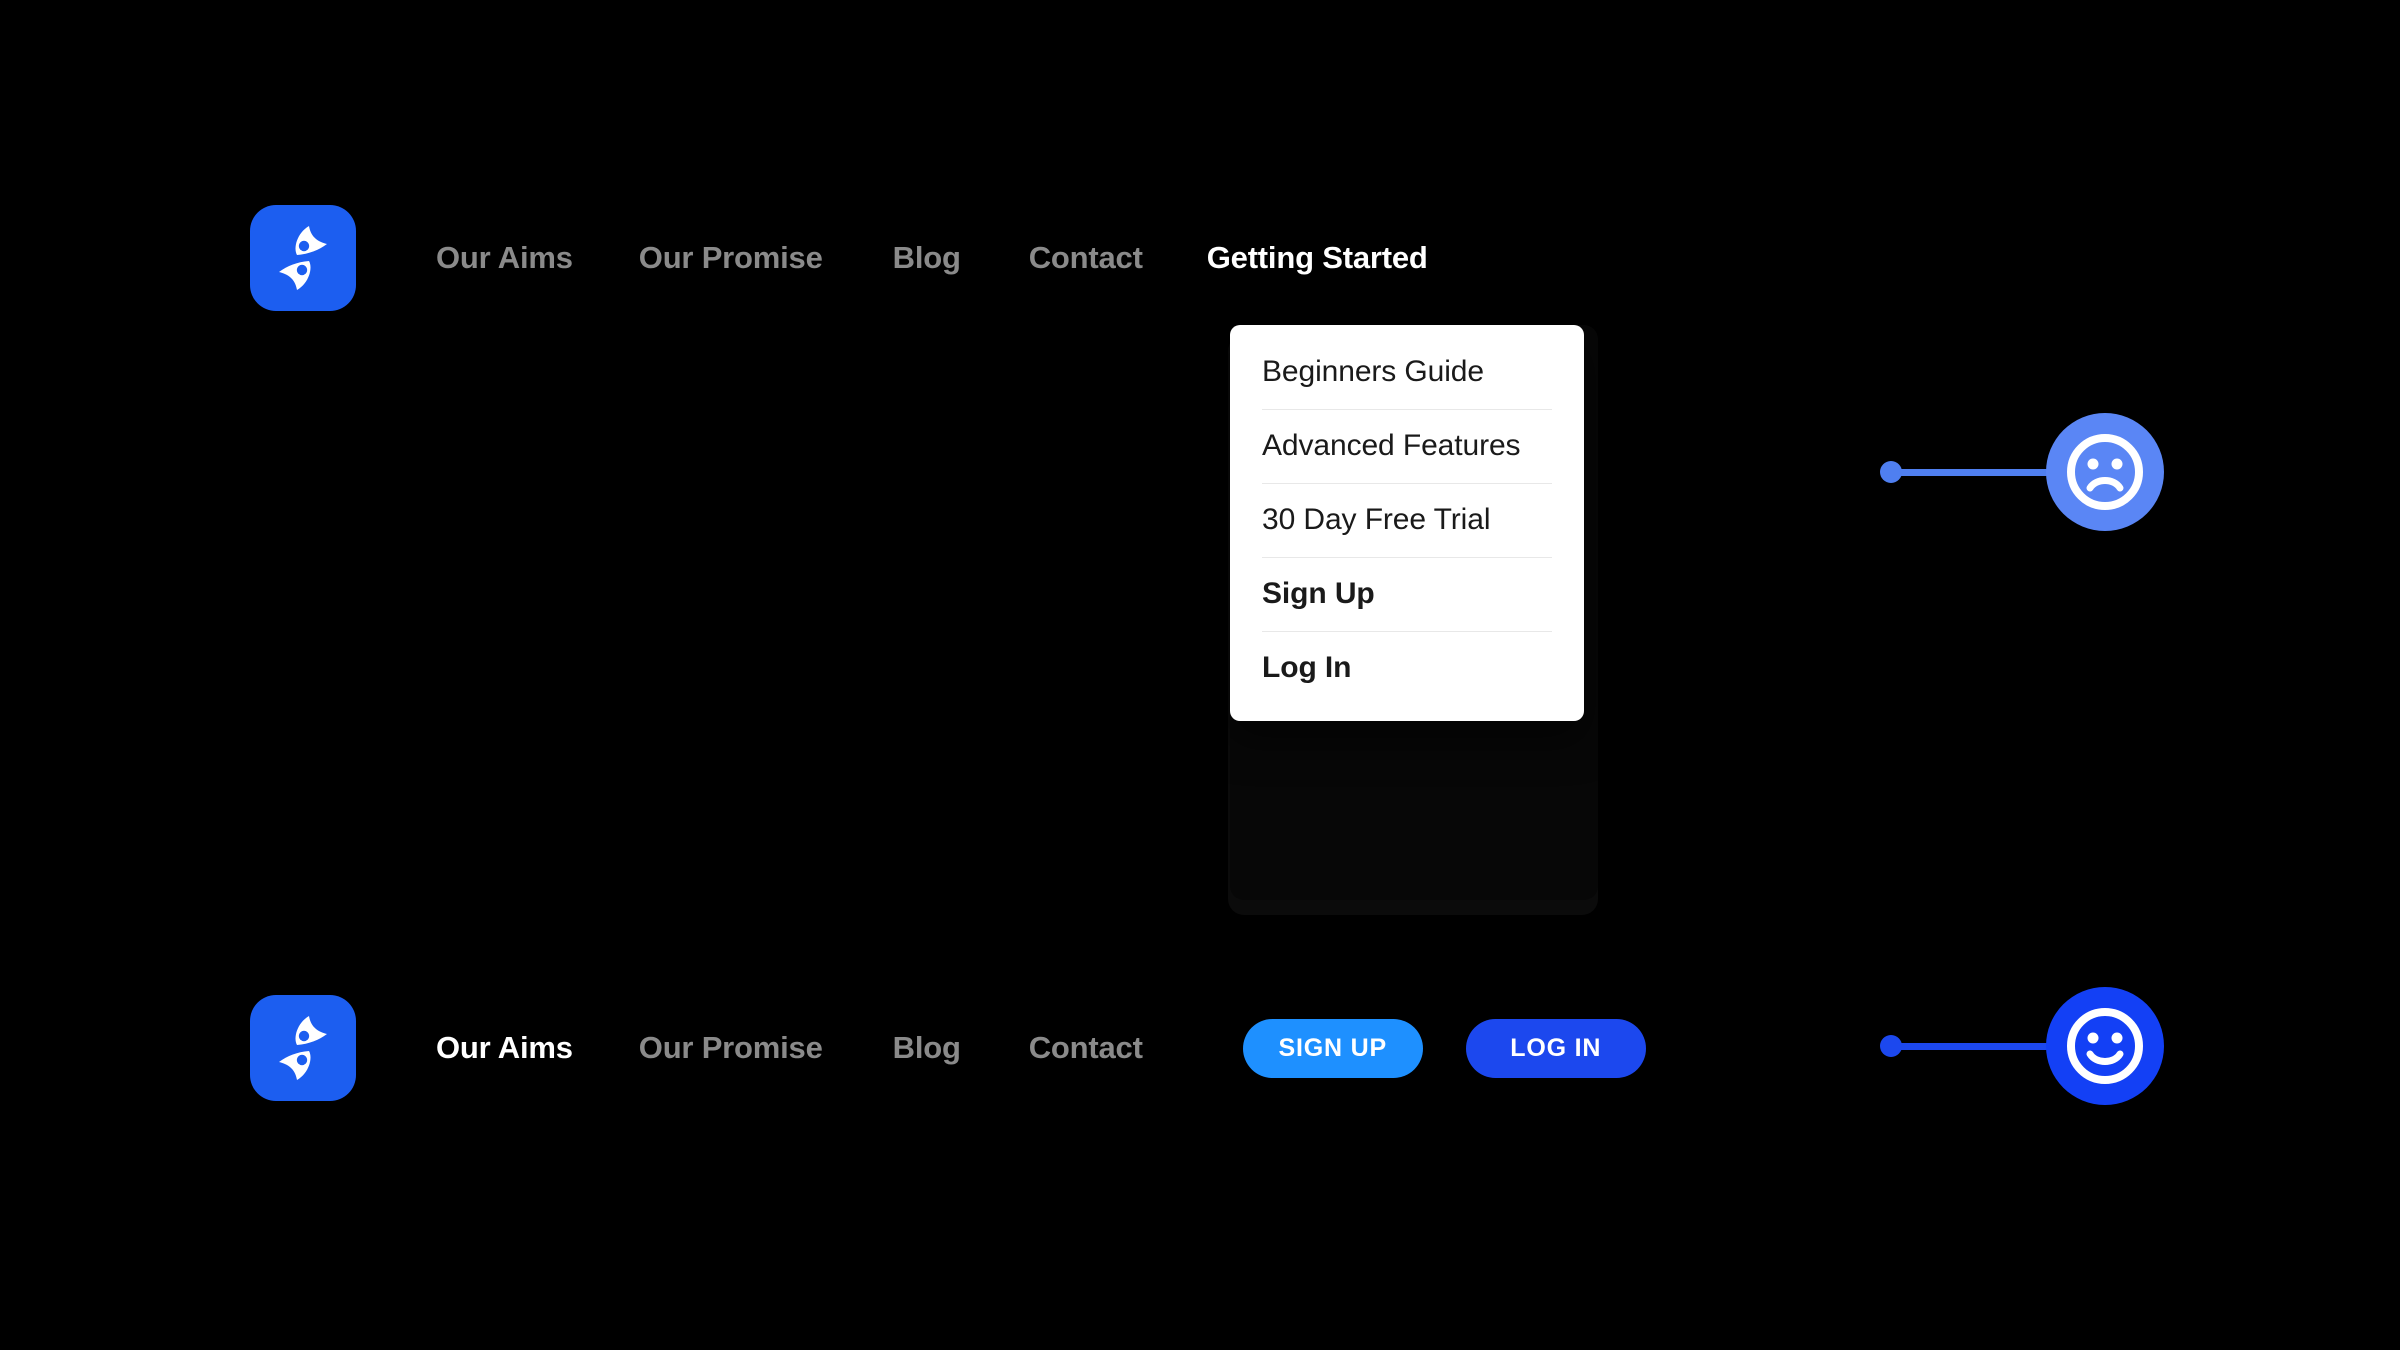 This screenshot has width=2400, height=1350. What do you see at coordinates (1444, 1048) in the screenshot?
I see `bottom-nav-buttons: SIGN UP LOG IN` at bounding box center [1444, 1048].